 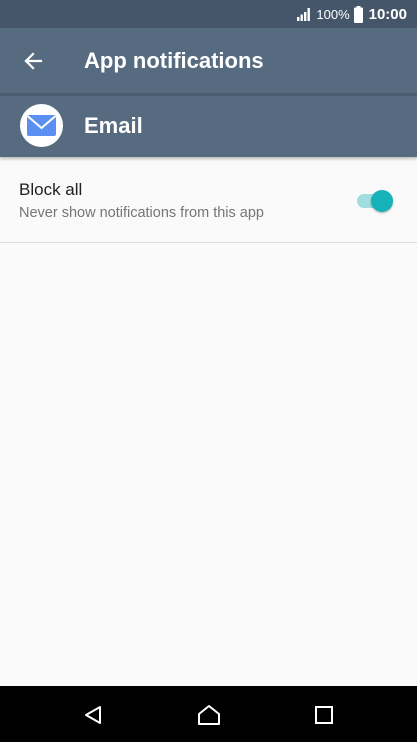 I want to click on nav-recents-button, so click(x=324, y=715).